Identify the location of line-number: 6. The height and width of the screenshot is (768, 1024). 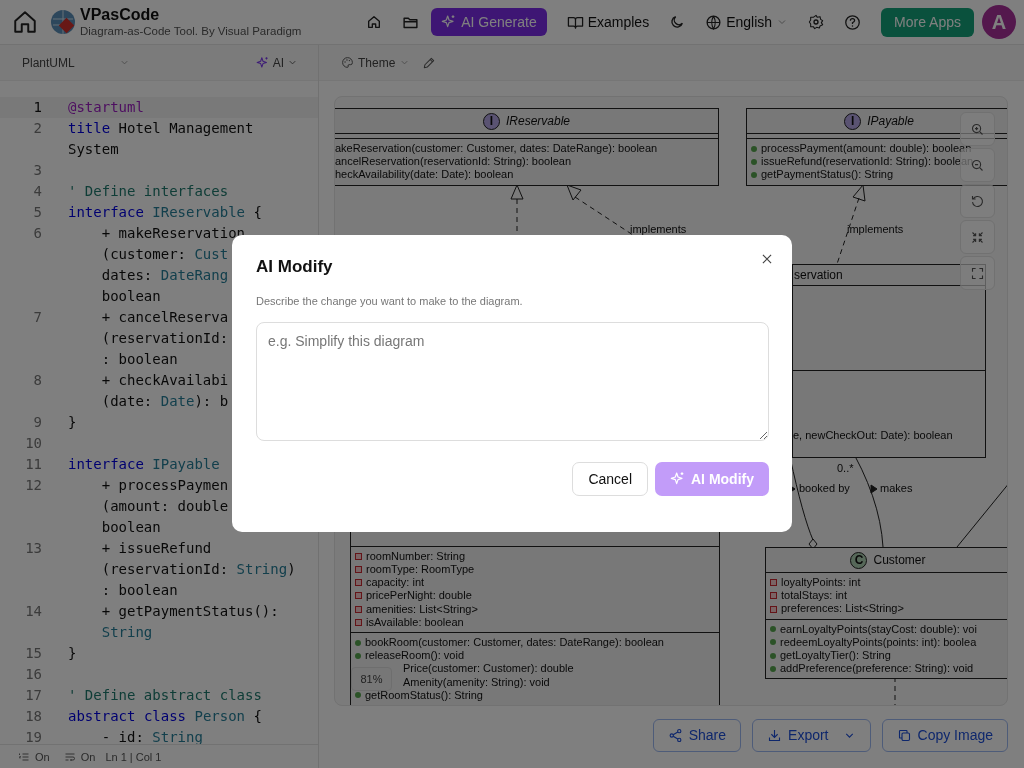
(37, 233).